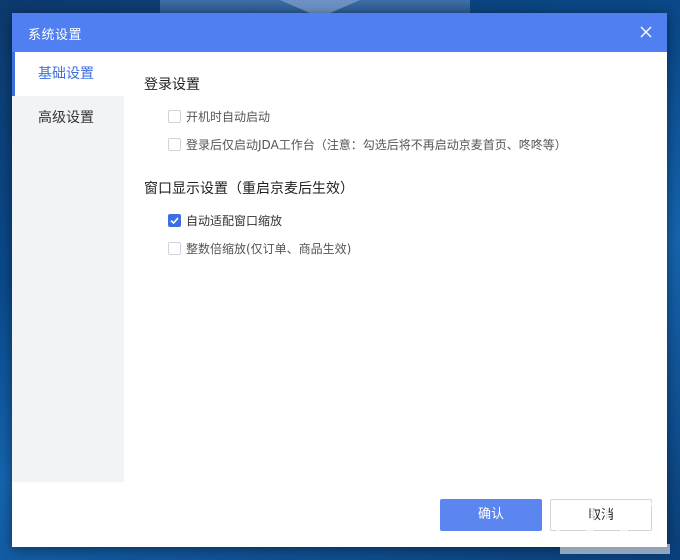 The height and width of the screenshot is (560, 680). I want to click on dialog-titlebar: 系统设置, so click(339, 32).